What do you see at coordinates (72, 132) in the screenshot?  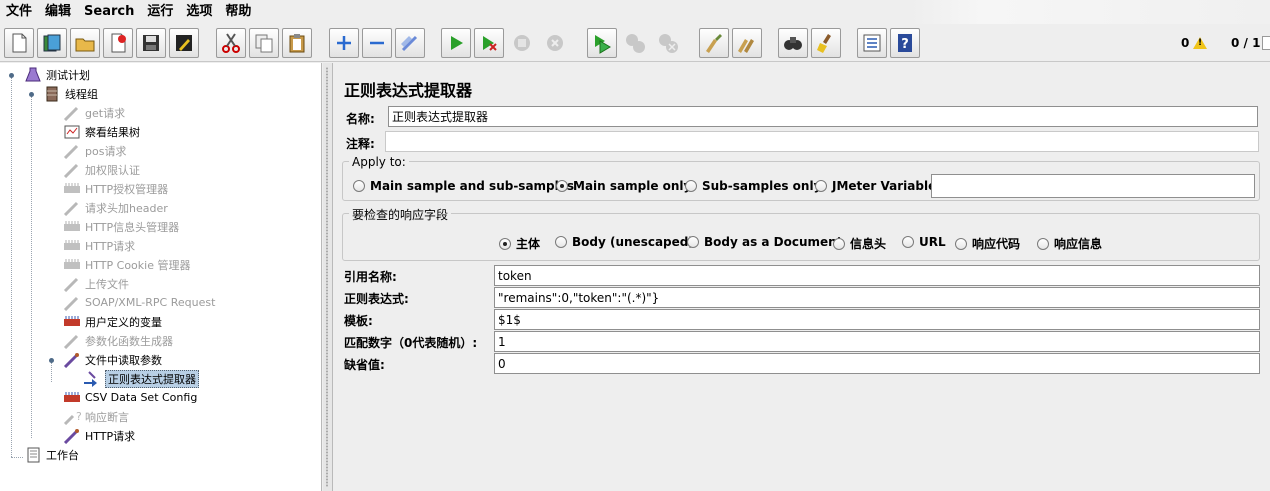 I see `listener-icon` at bounding box center [72, 132].